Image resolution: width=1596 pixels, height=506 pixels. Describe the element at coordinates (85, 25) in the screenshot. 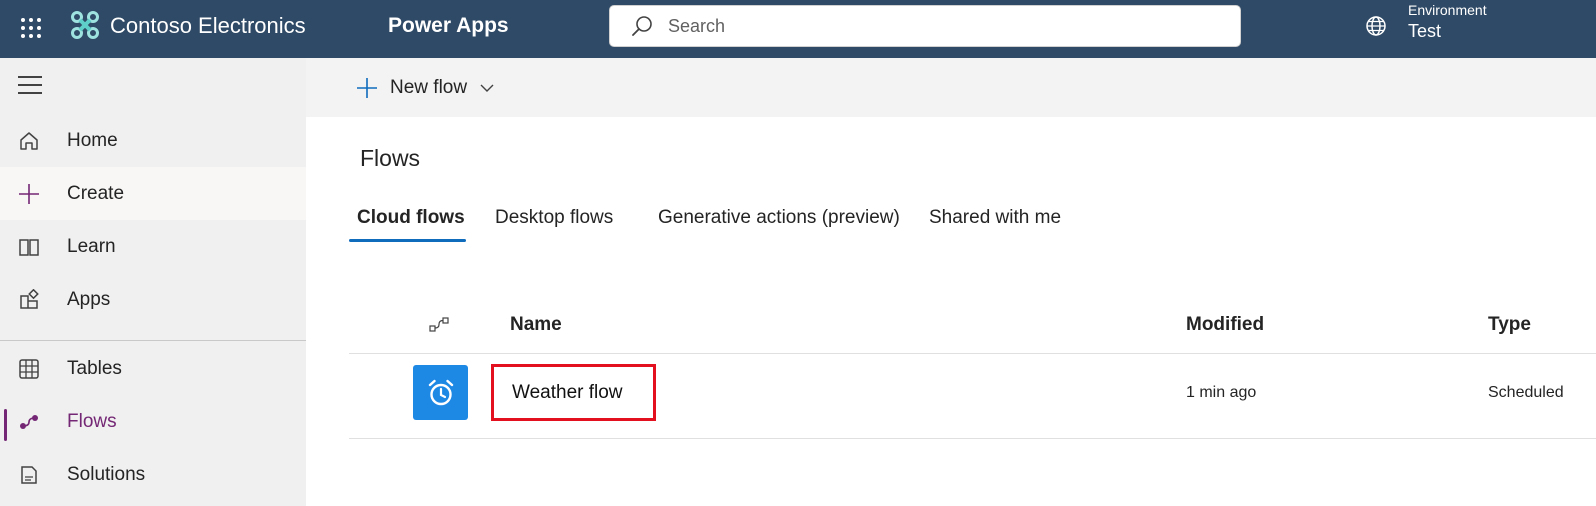

I see `contoso-logo-icon` at that location.